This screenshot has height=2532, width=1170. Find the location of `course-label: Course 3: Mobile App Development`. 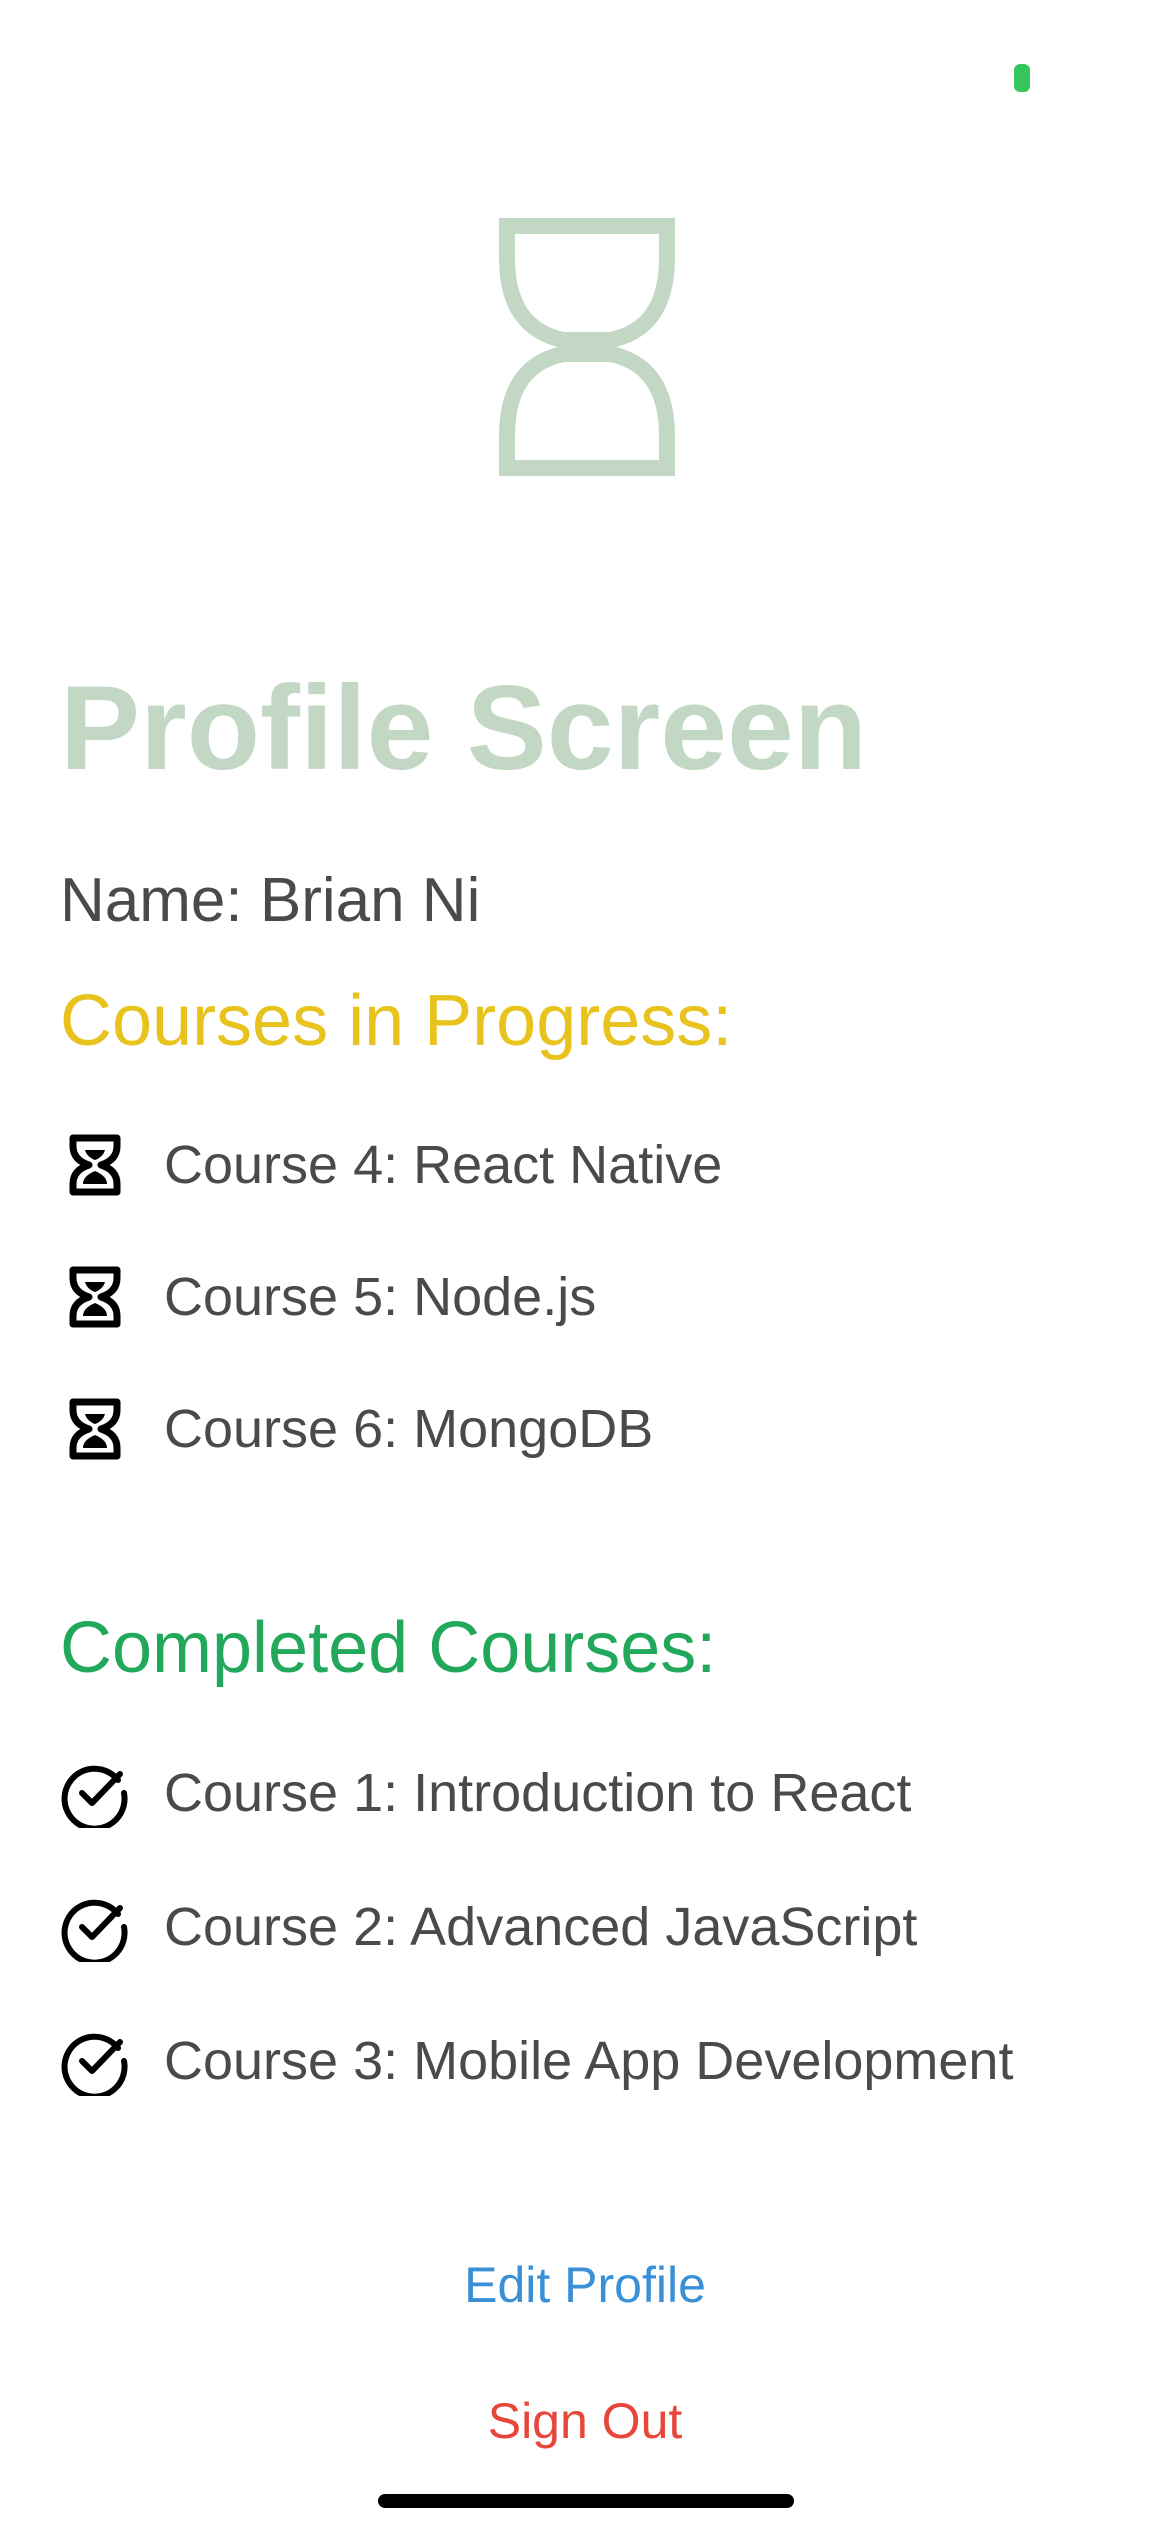

course-label: Course 3: Mobile App Development is located at coordinates (589, 2061).